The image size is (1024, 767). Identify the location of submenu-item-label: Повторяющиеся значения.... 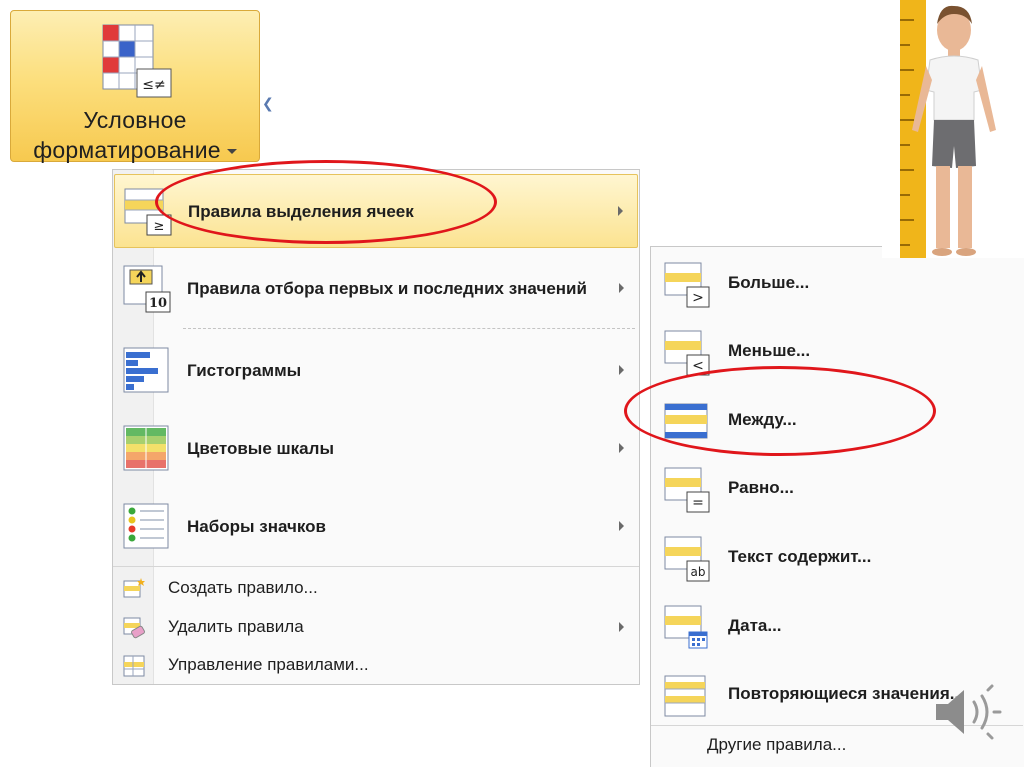
(846, 693).